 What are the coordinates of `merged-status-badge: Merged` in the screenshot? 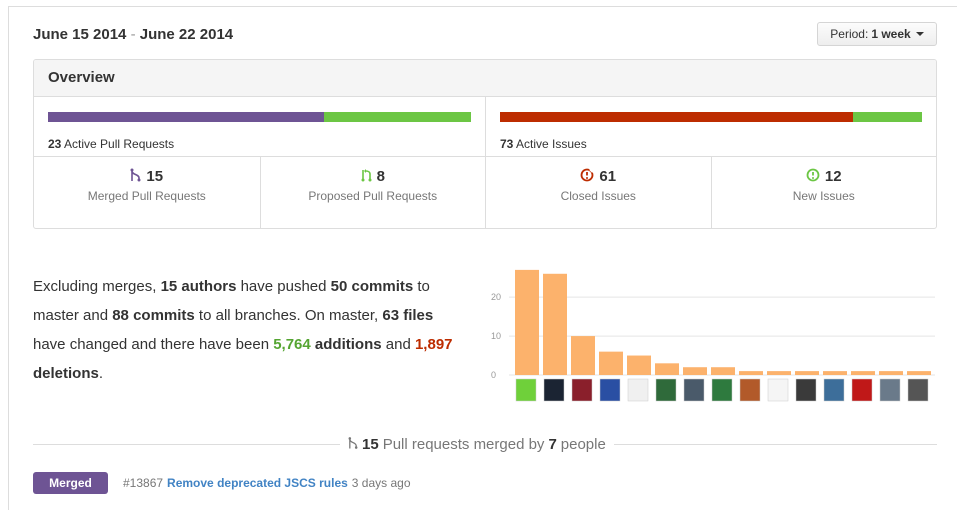 It's located at (70, 483).